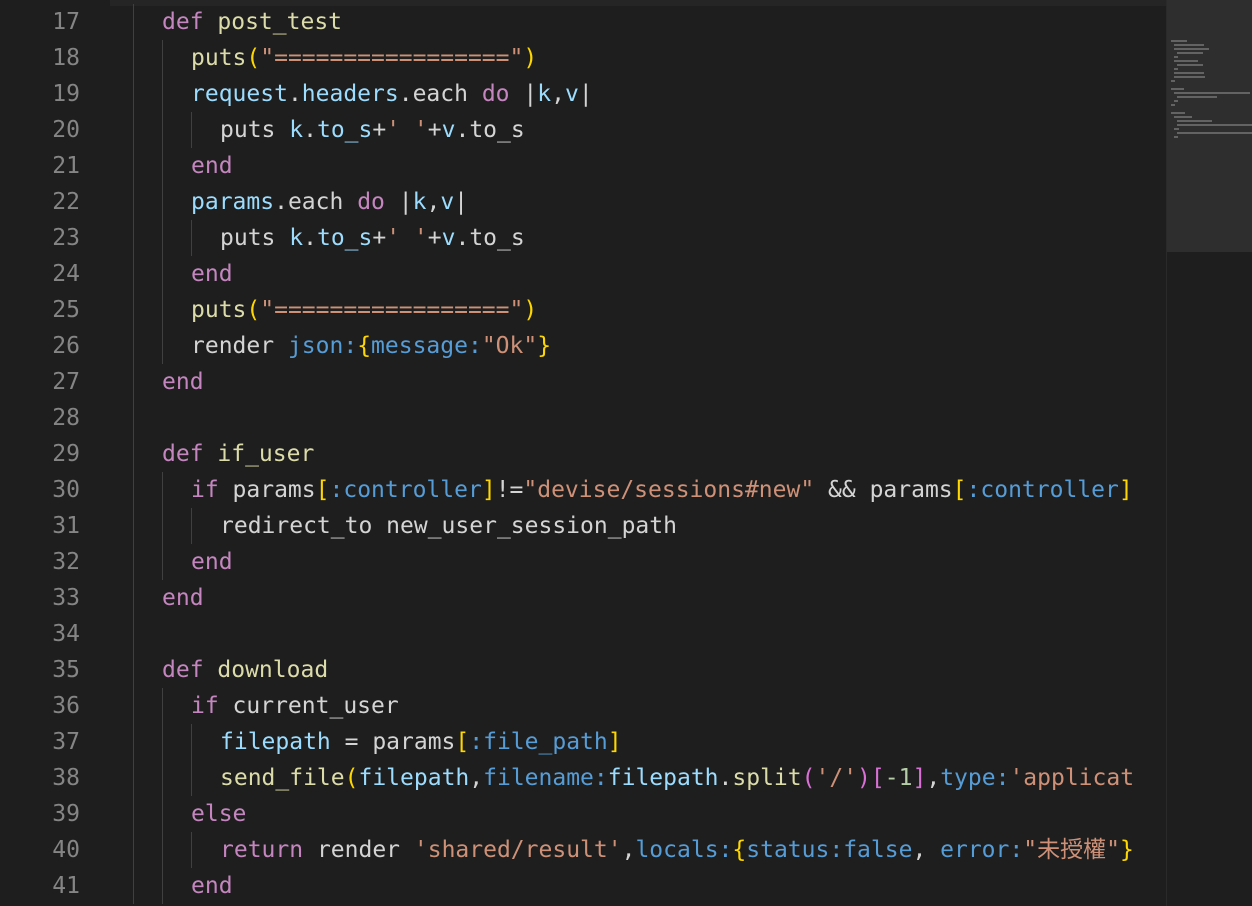 The width and height of the screenshot is (1252, 906). I want to click on code-line: 35 def download, so click(583, 670).